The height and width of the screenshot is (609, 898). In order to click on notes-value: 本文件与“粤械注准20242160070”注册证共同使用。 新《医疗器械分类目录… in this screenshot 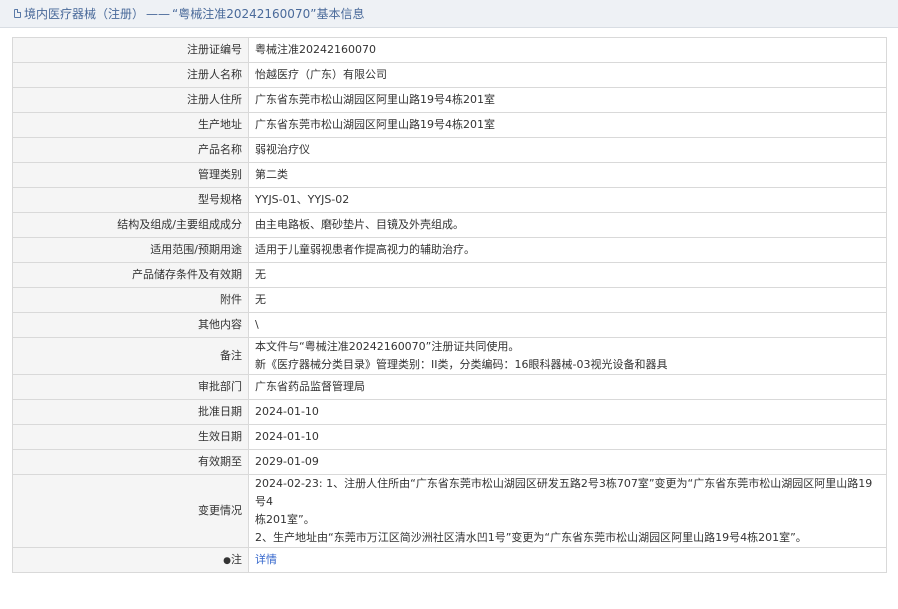, I will do `click(567, 356)`.